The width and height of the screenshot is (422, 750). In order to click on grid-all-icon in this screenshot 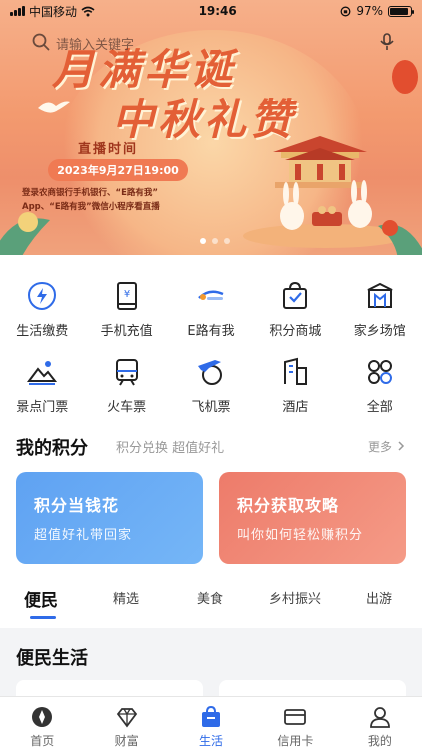, I will do `click(379, 372)`.